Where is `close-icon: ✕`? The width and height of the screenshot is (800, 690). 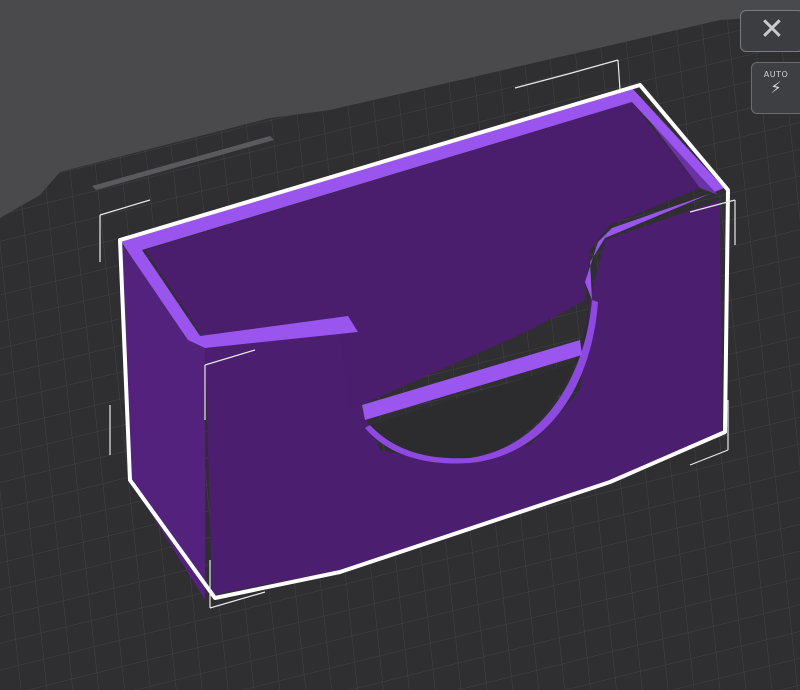
close-icon: ✕ is located at coordinates (772, 29).